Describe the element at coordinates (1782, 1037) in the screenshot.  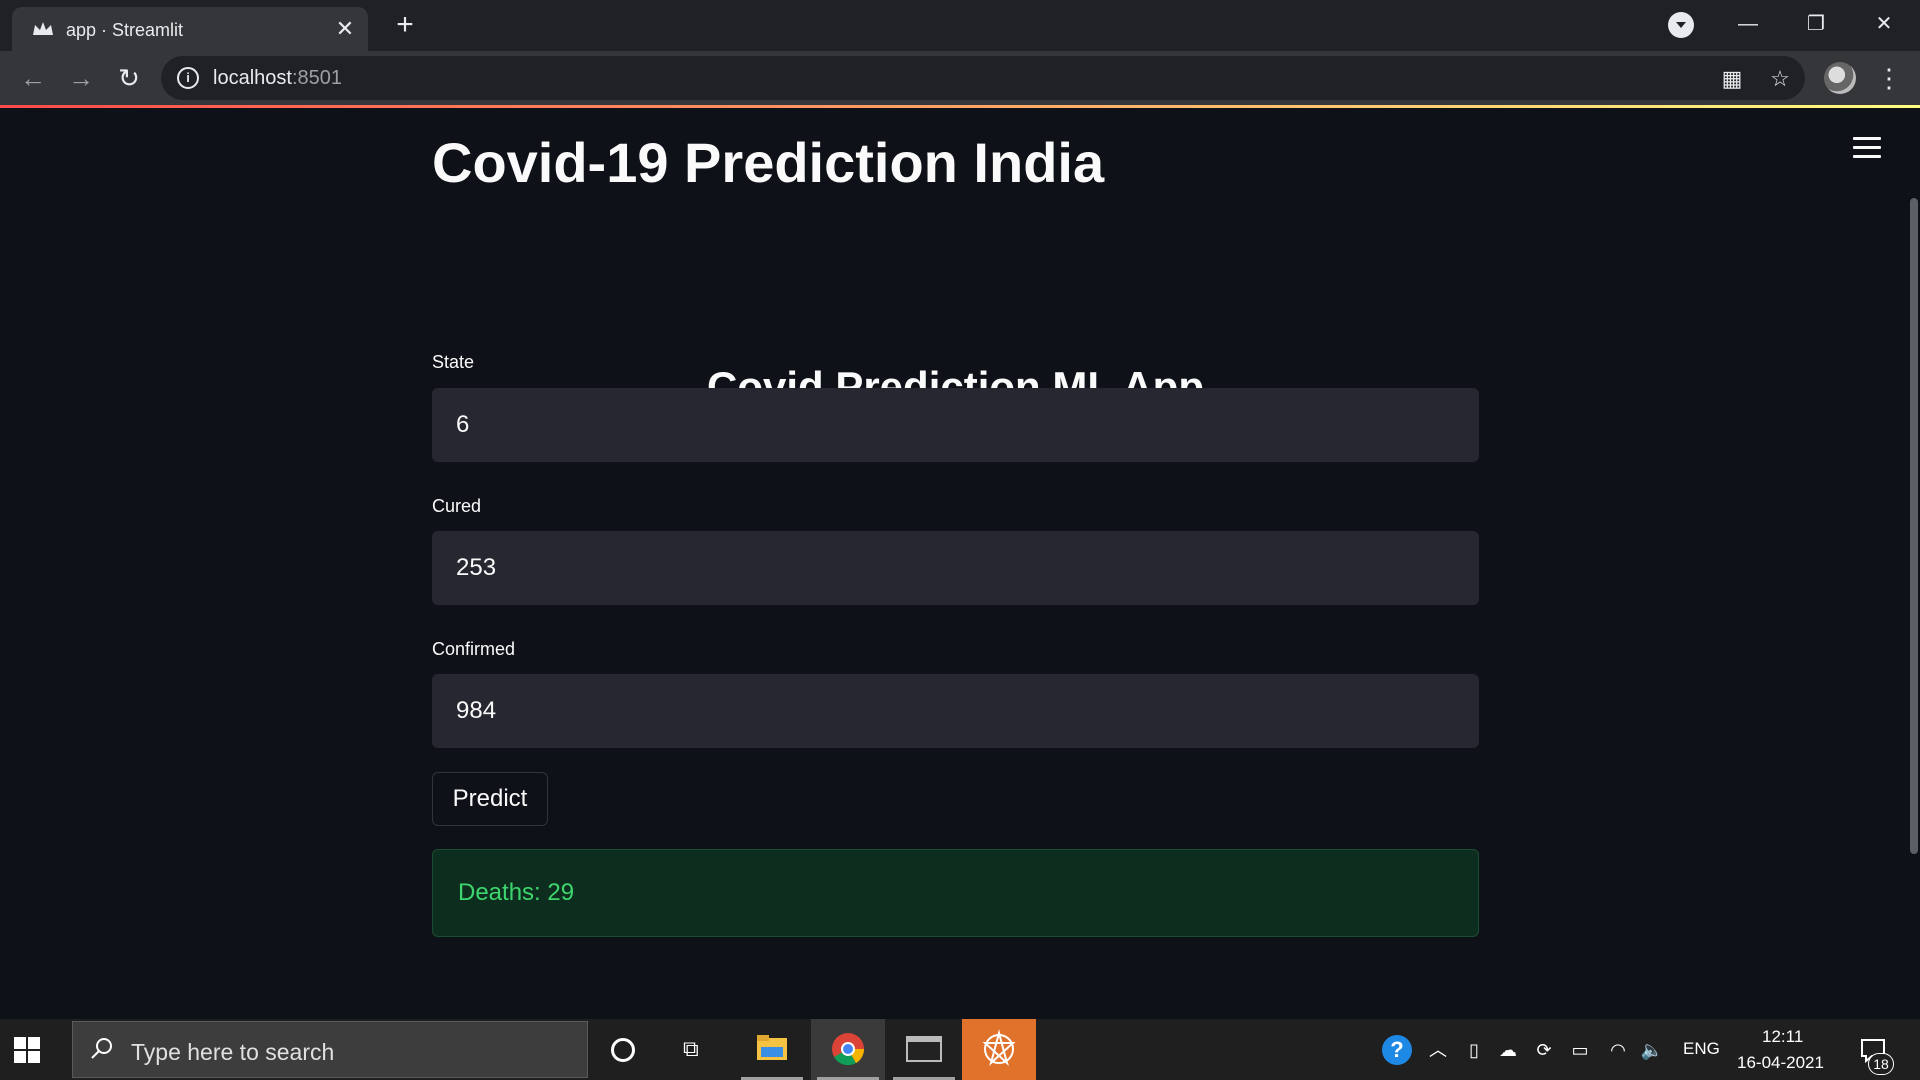
I see `clock-time: 12:11` at that location.